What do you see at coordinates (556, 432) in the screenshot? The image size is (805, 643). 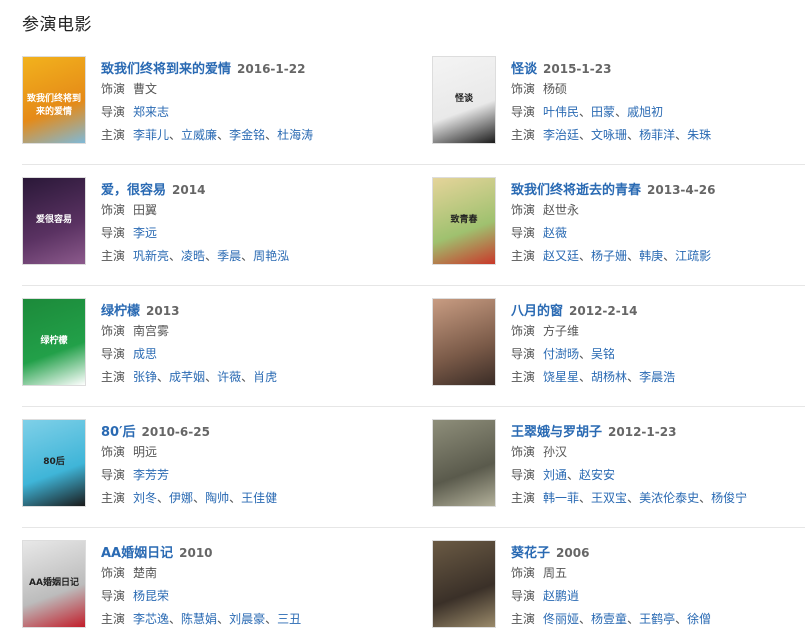 I see `movie-title-link: 王翠娥与罗胡子` at bounding box center [556, 432].